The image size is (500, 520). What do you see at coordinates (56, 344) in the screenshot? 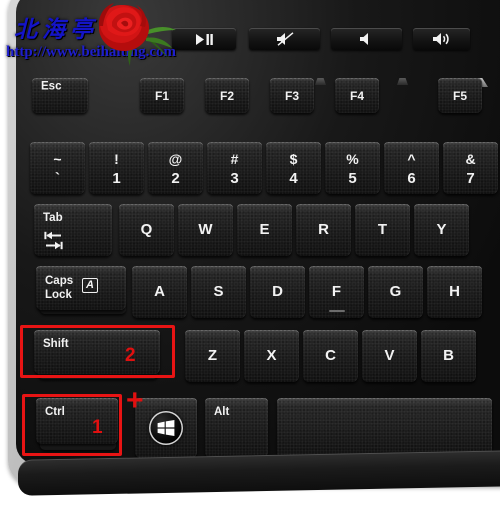
I see `key-label: Shift` at bounding box center [56, 344].